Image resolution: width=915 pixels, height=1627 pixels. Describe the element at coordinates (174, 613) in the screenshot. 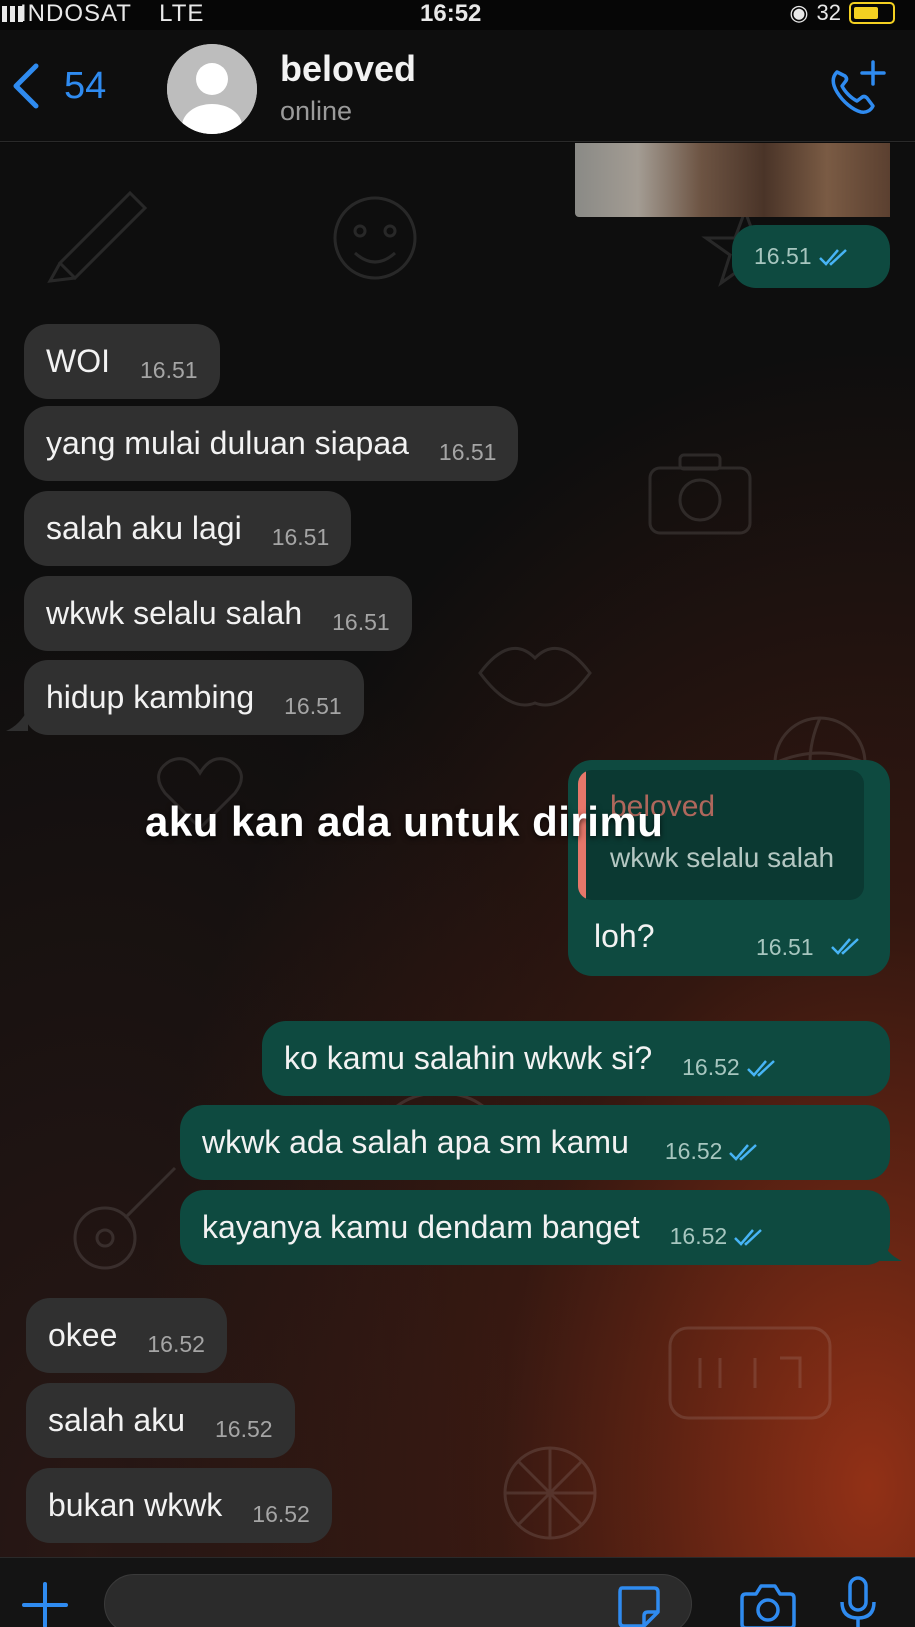

I see `message-text: wkwk selalu salah` at that location.